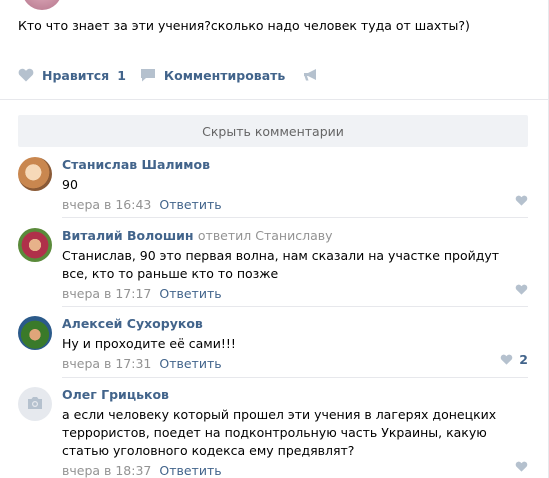 The width and height of the screenshot is (549, 478). Describe the element at coordinates (76, 75) in the screenshot. I see `like-label: Нравится` at that location.